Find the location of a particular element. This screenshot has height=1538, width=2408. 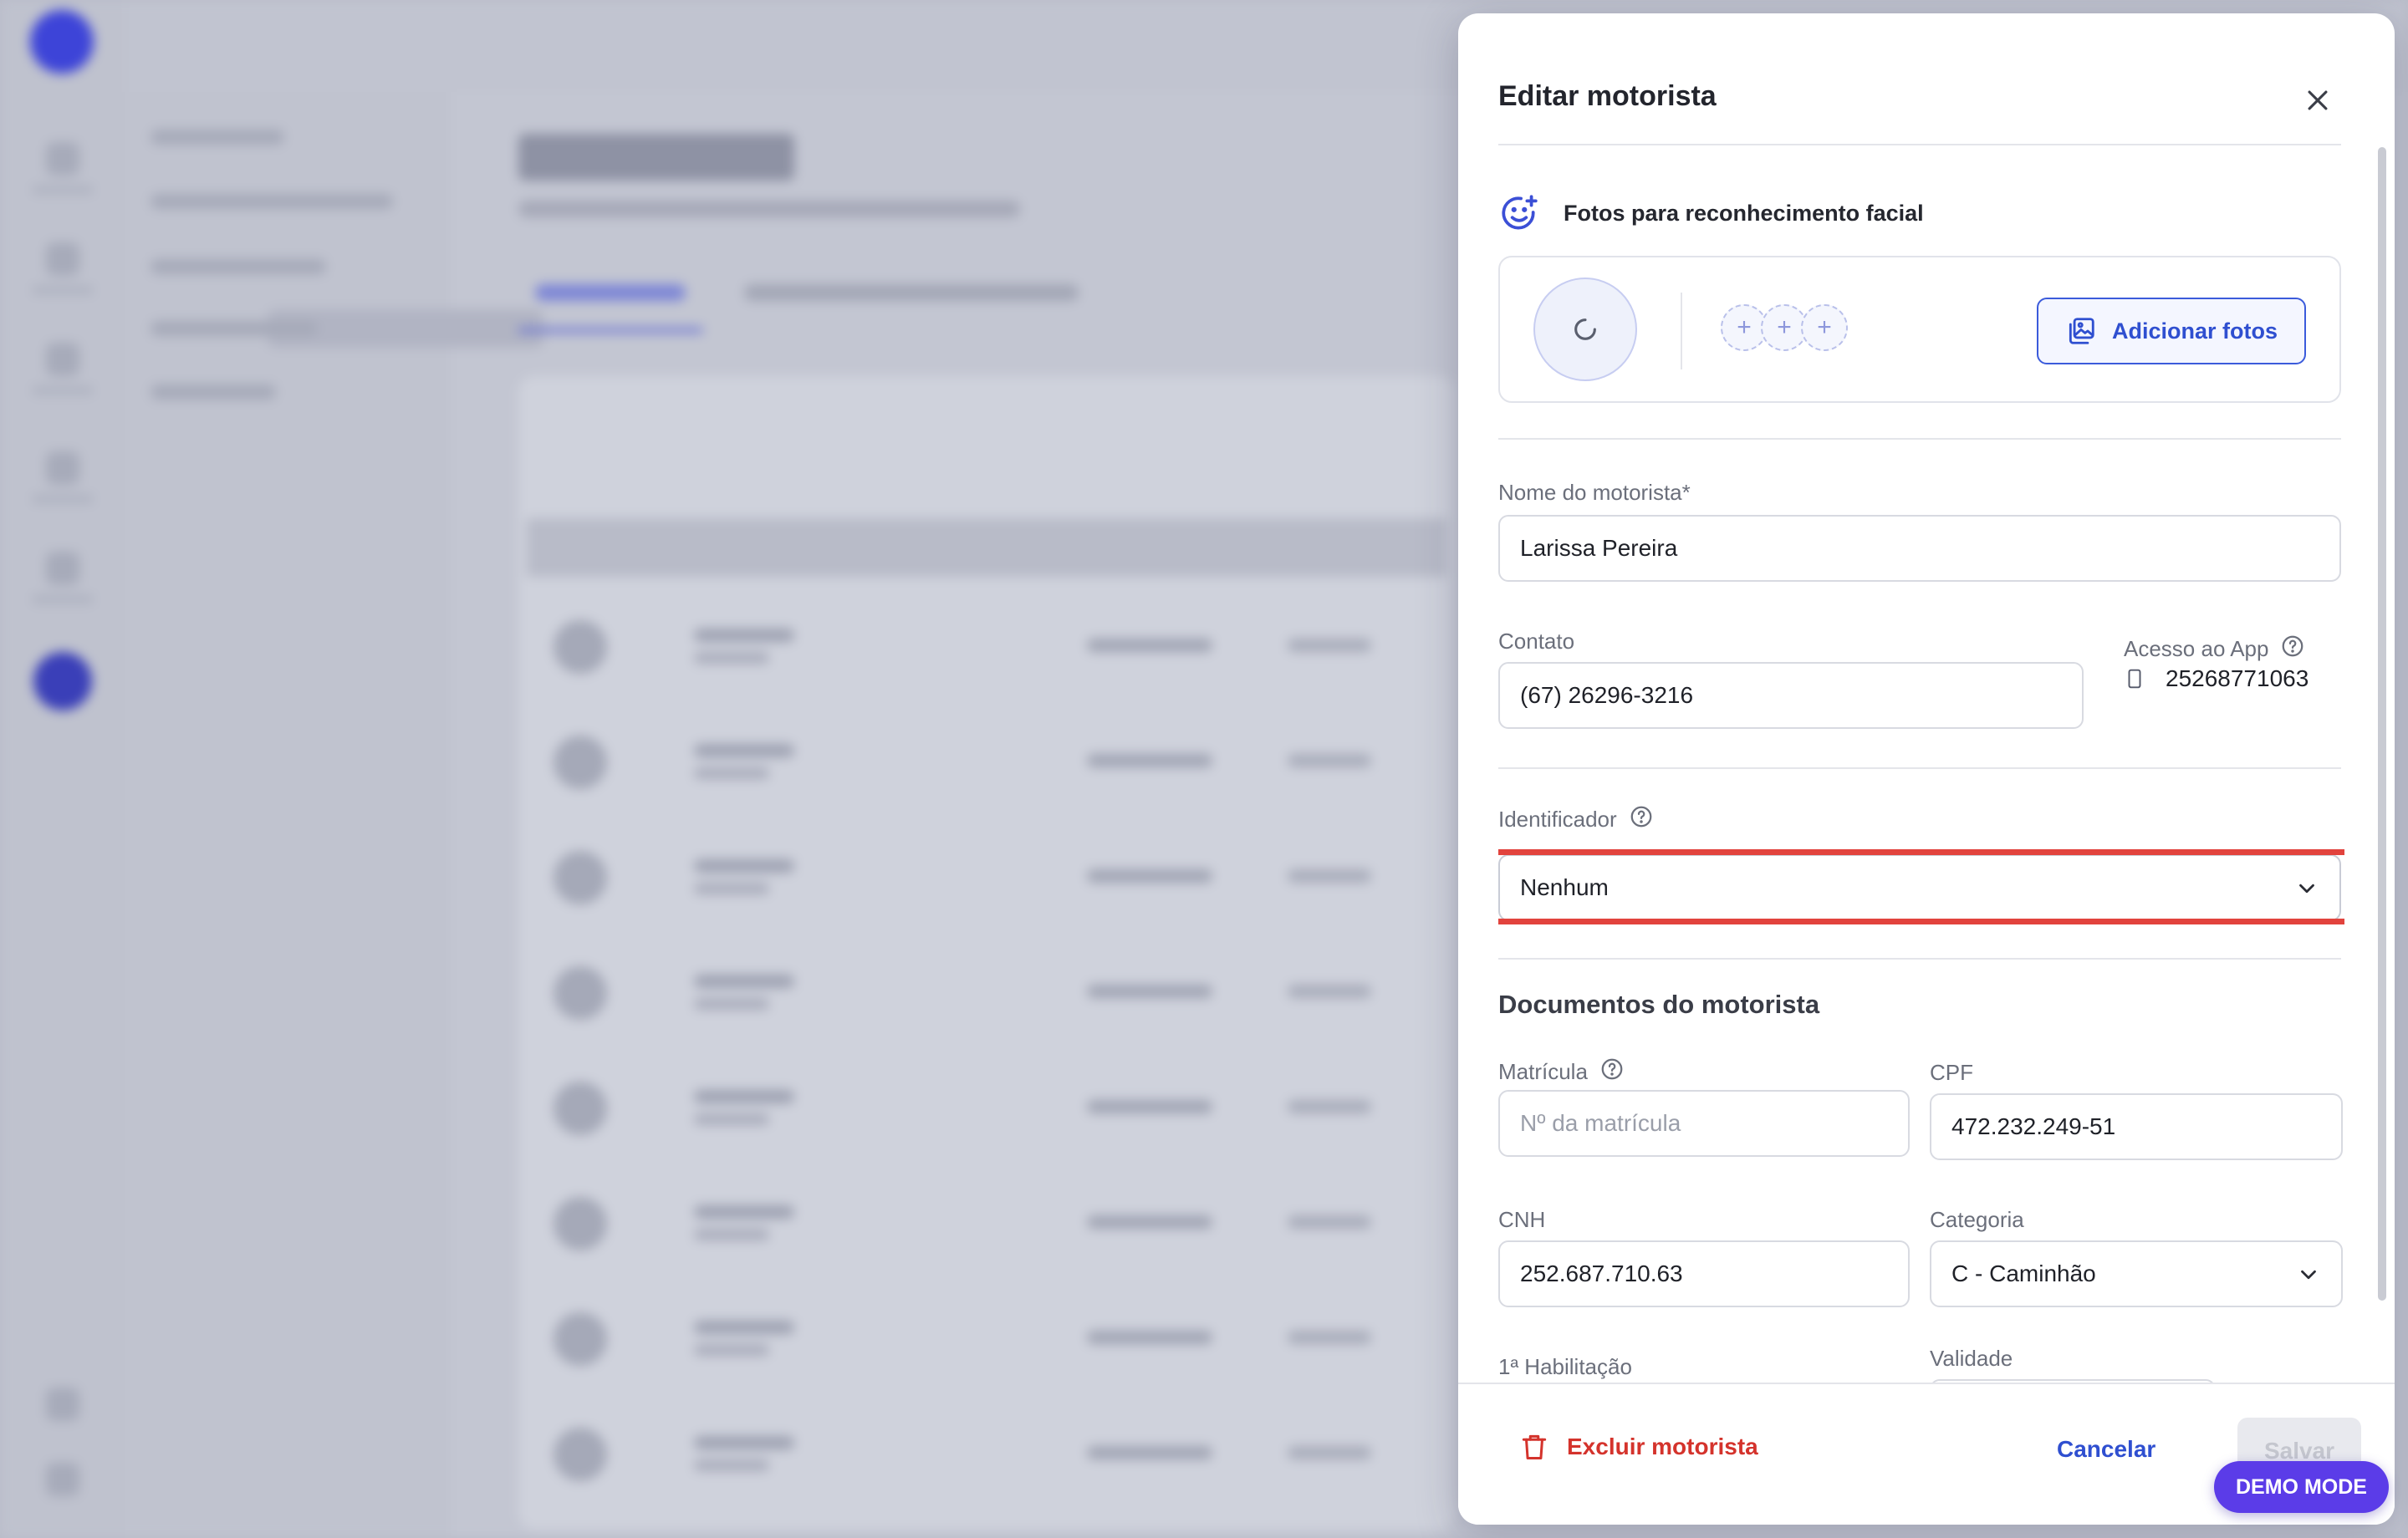

facial-photos-header: Fotos para reconhecimento facial is located at coordinates (1711, 213).